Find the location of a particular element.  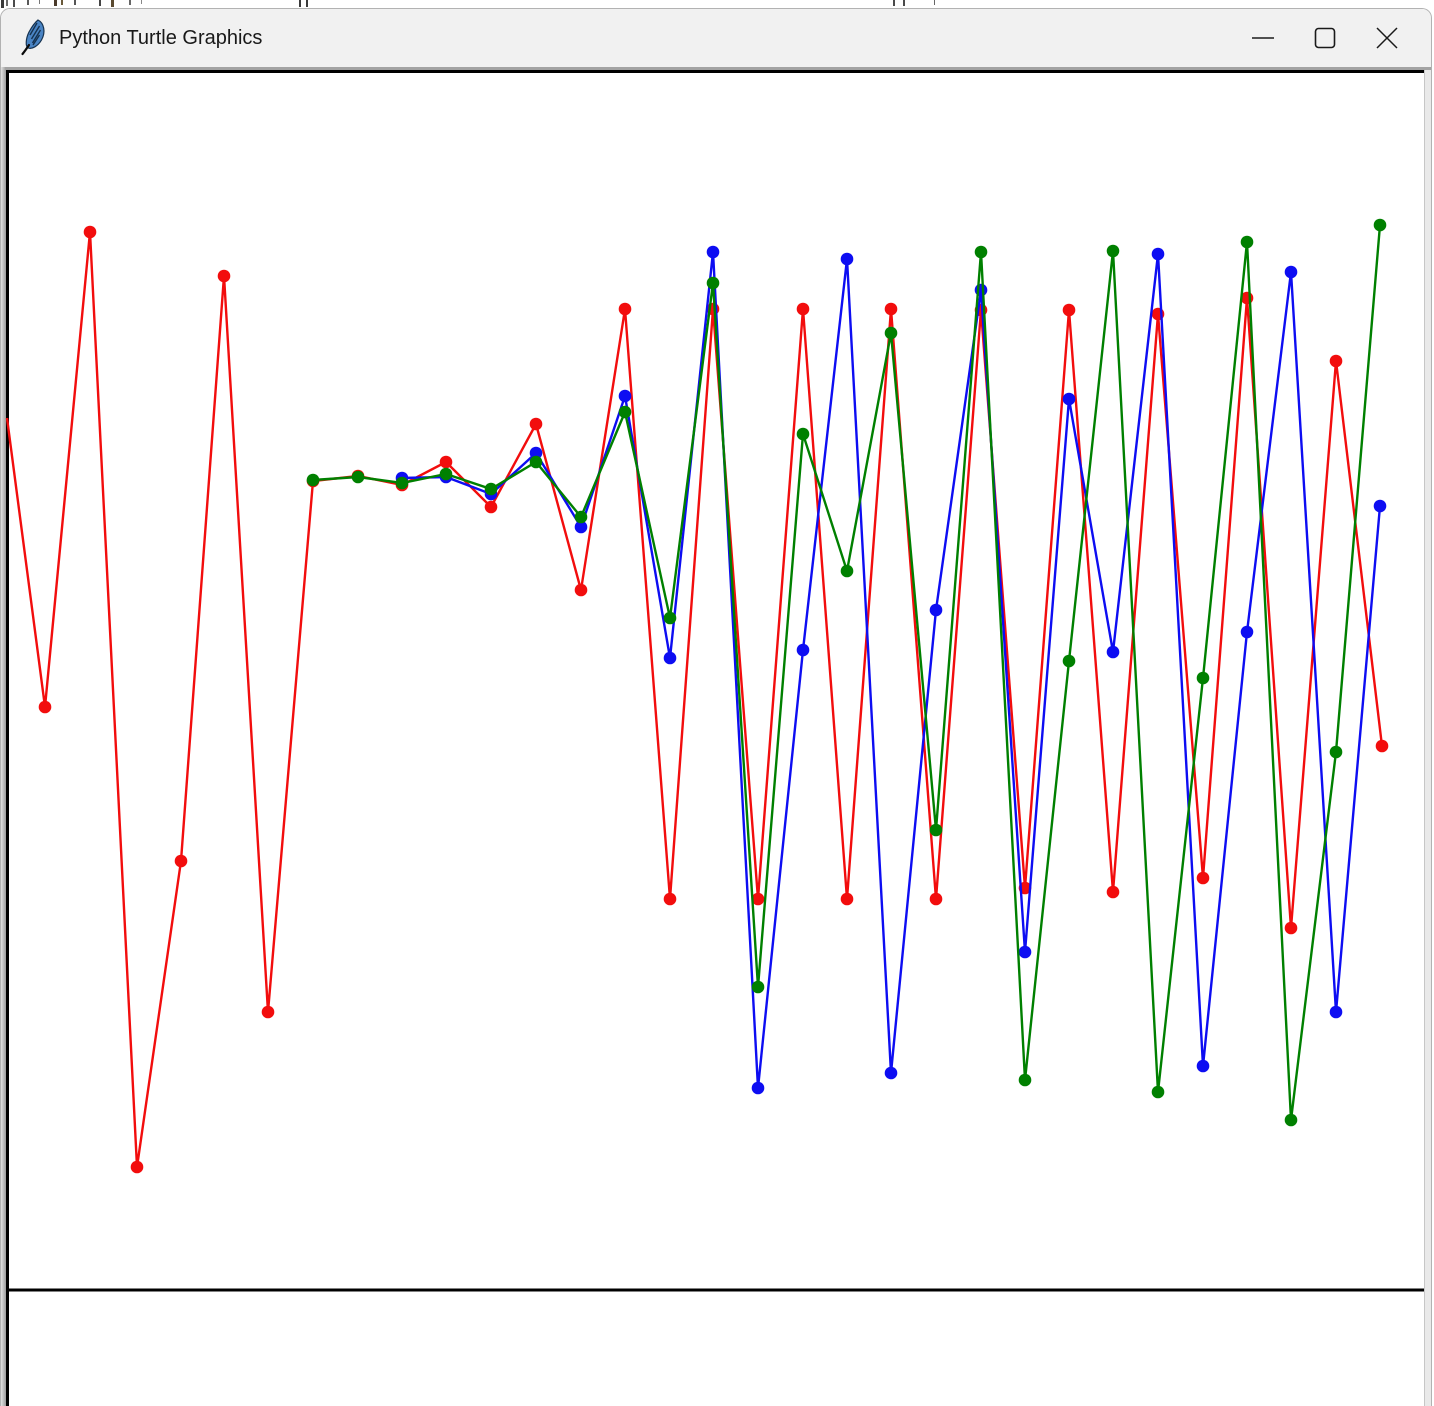

caption-buttons is located at coordinates (1325, 38).